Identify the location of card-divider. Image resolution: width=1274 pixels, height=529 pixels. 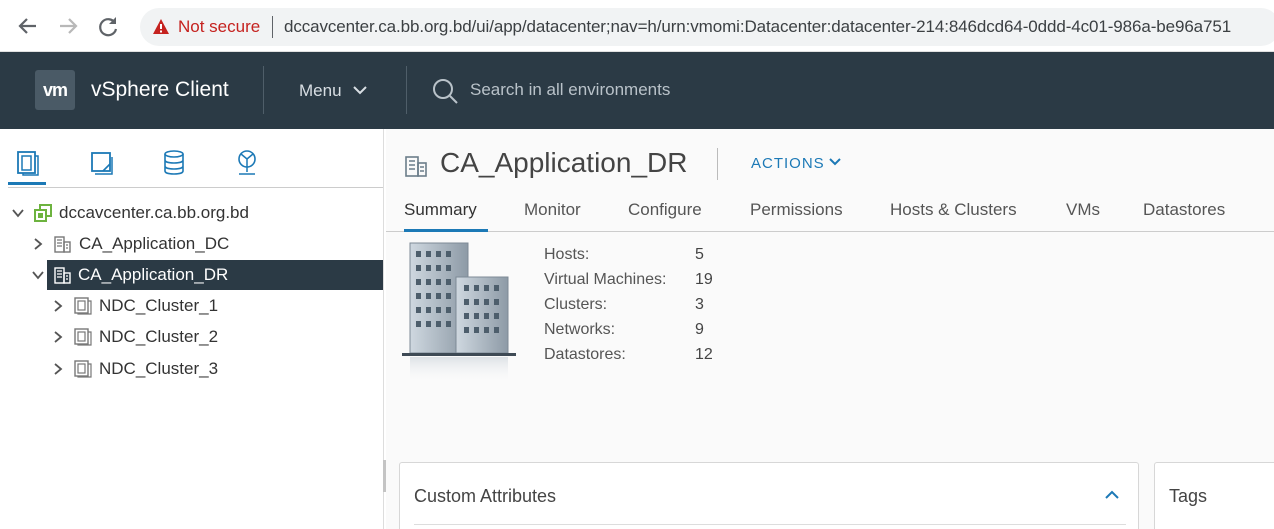
(770, 524).